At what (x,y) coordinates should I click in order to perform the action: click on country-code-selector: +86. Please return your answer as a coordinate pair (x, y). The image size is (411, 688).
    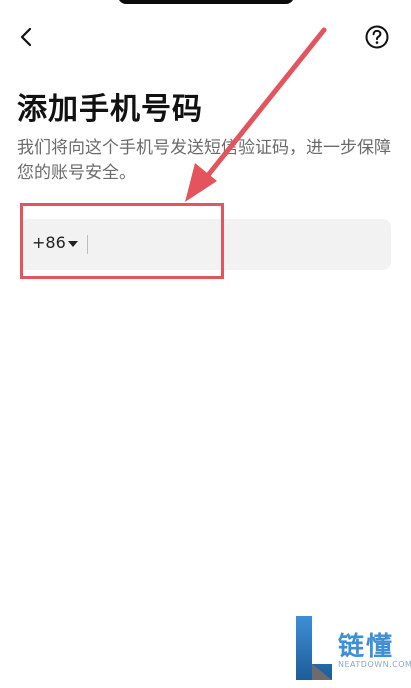
    Looking at the image, I should click on (49, 242).